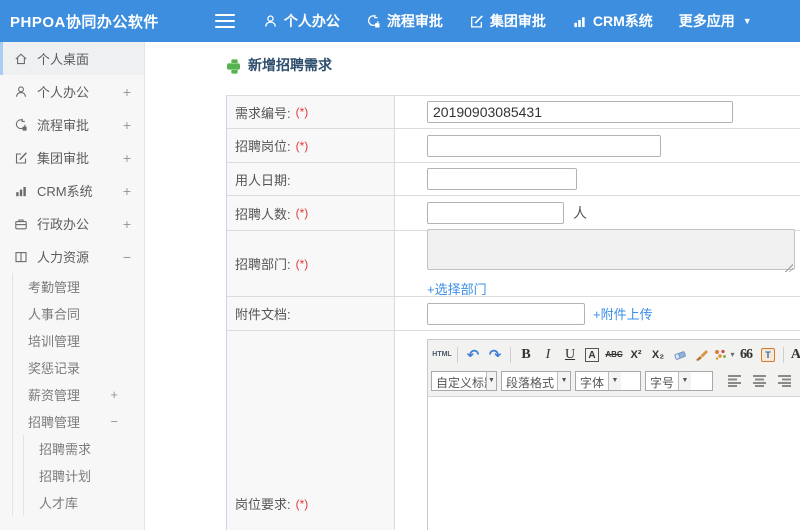 The width and height of the screenshot is (800, 530). I want to click on sidebar-item-group-approval: 集团审批 +, so click(72, 157).